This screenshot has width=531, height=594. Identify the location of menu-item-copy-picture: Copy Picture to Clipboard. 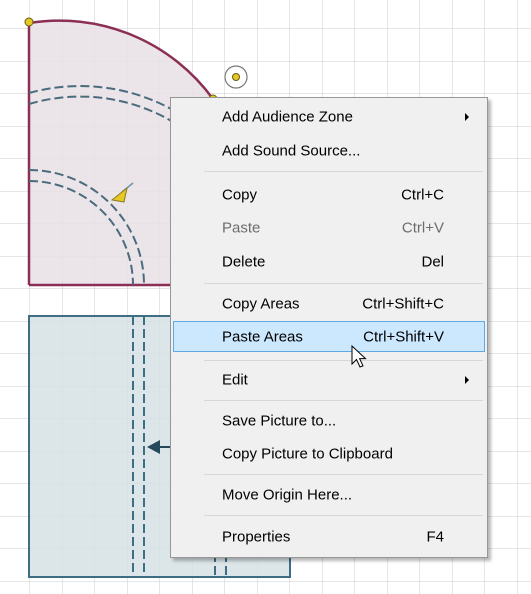
(329, 453).